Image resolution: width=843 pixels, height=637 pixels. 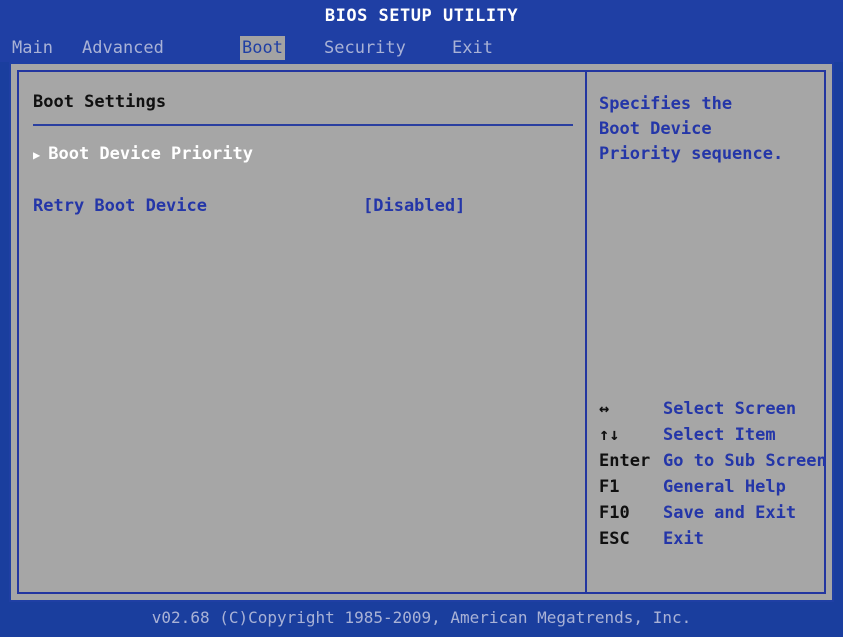 I want to click on key-desc: Go to Sub Screen, so click(x=745, y=461).